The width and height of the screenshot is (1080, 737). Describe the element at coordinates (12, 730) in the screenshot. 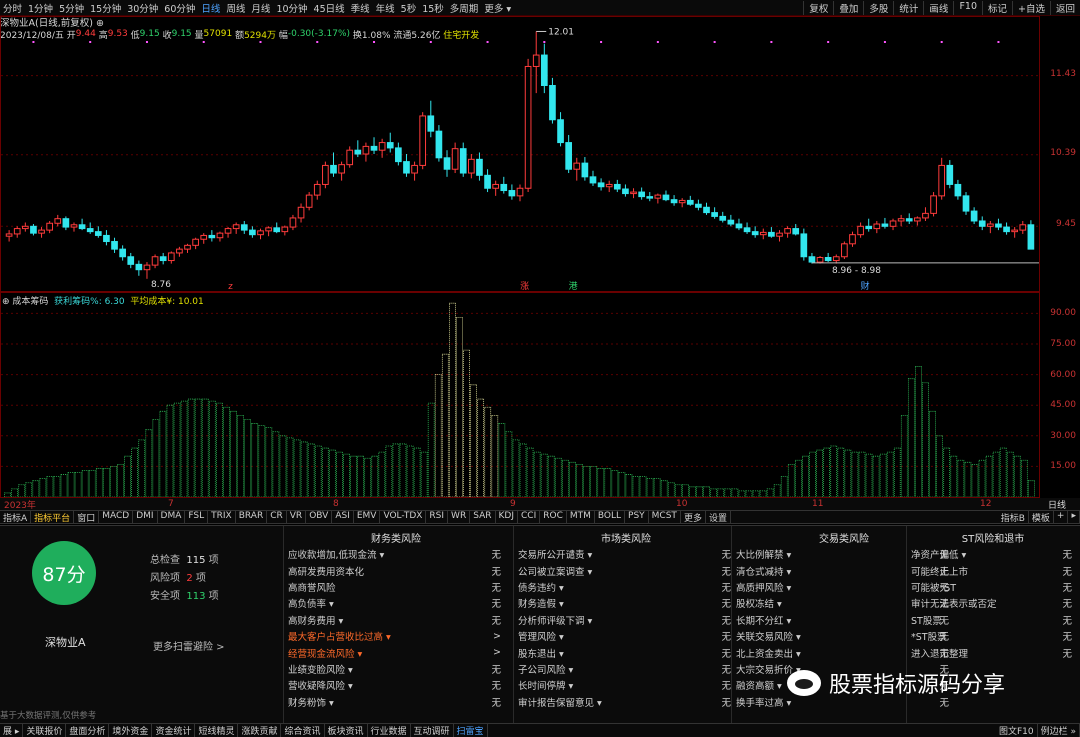

I see `bottom-tab: 展 ▸` at that location.